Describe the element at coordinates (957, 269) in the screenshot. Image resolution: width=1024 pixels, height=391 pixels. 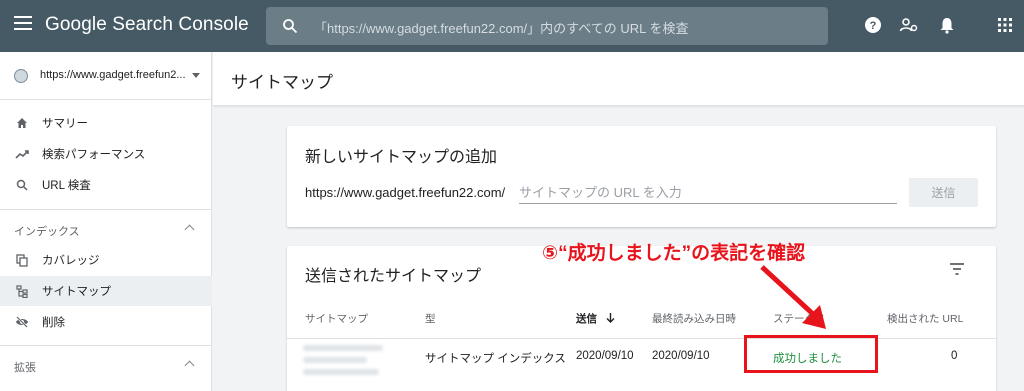
I see `filter-icon` at that location.